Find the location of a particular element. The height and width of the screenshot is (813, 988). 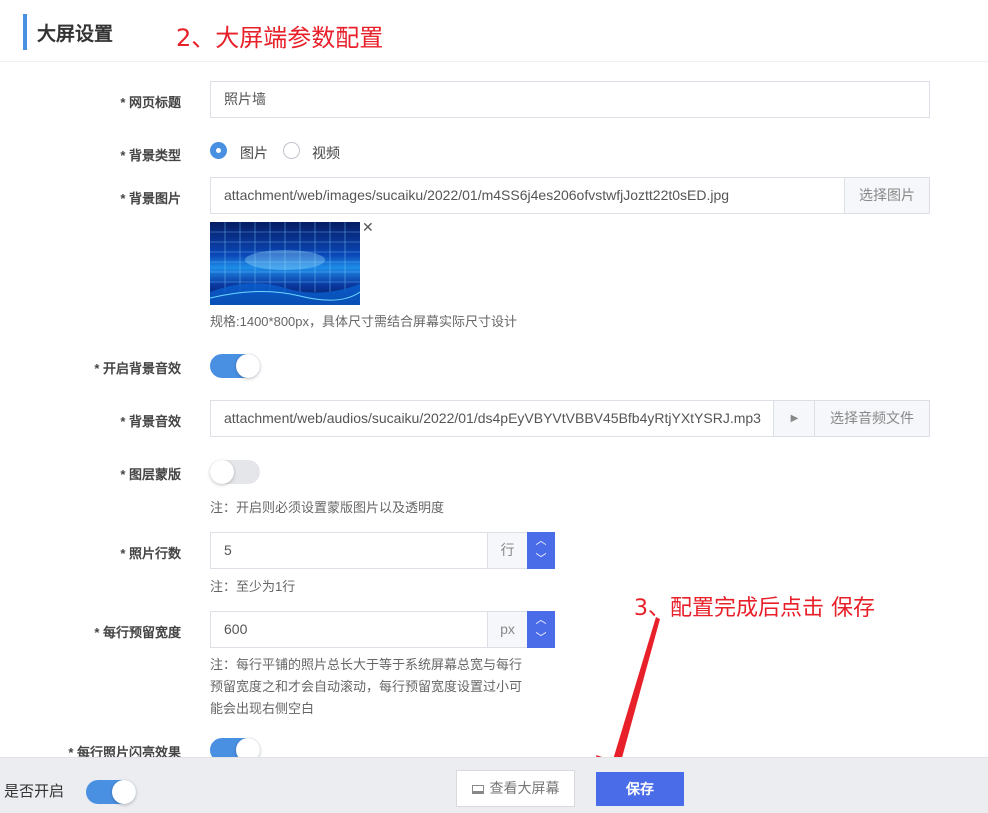

choose-audio-button: 选择音频文件 is located at coordinates (872, 418).